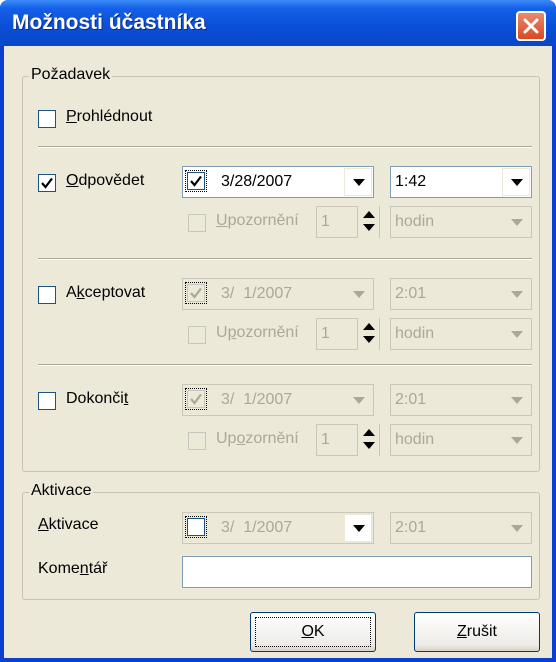 This screenshot has width=556, height=662. I want to click on odpovedet-label: Odpovědet, so click(105, 180).